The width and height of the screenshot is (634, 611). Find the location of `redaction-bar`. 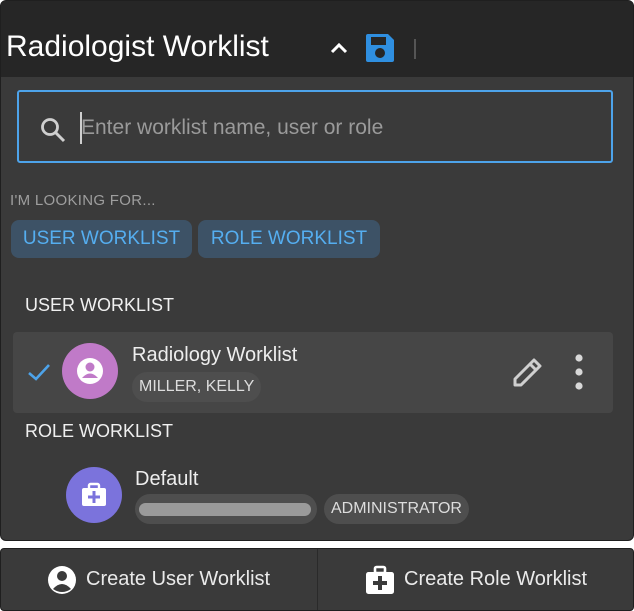

redaction-bar is located at coordinates (225, 509).